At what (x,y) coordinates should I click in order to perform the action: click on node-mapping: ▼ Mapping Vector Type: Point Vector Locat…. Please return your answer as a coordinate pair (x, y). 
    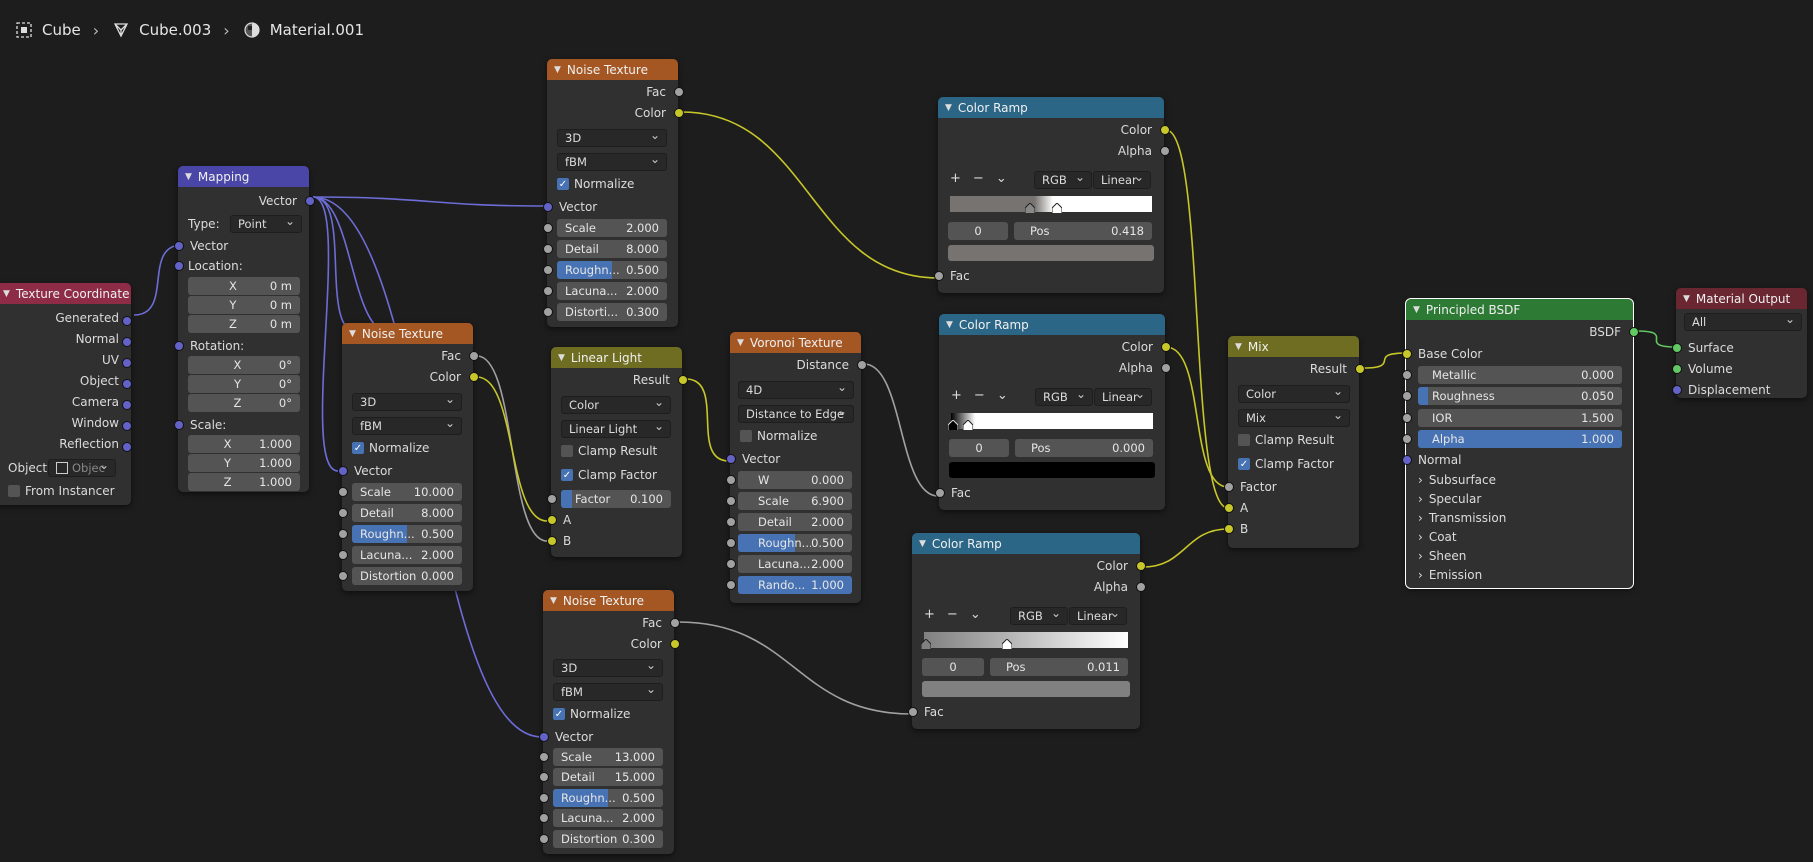
    Looking at the image, I should click on (244, 329).